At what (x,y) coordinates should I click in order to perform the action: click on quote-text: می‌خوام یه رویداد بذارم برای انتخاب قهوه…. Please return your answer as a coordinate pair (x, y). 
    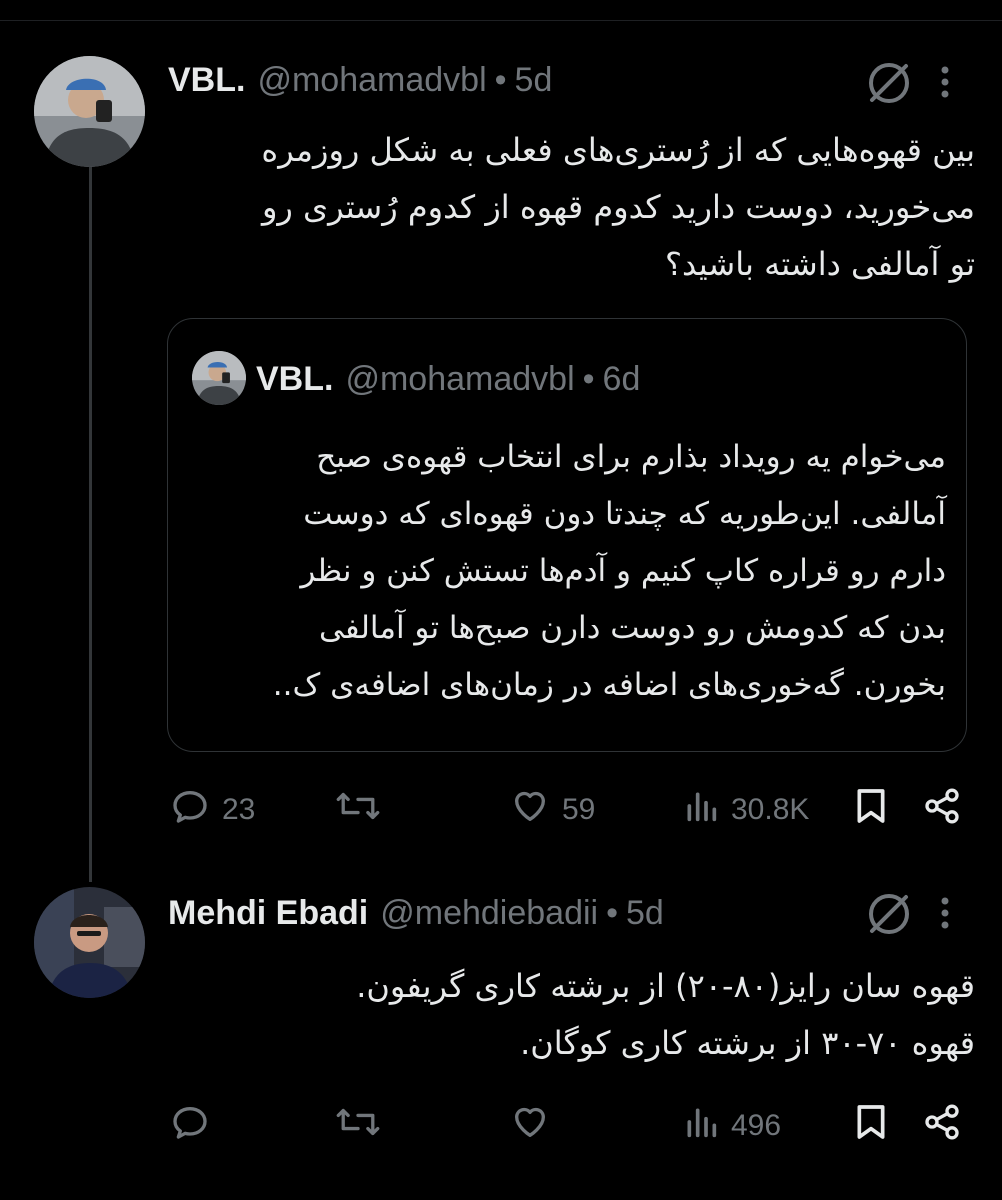
    Looking at the image, I should click on (609, 571).